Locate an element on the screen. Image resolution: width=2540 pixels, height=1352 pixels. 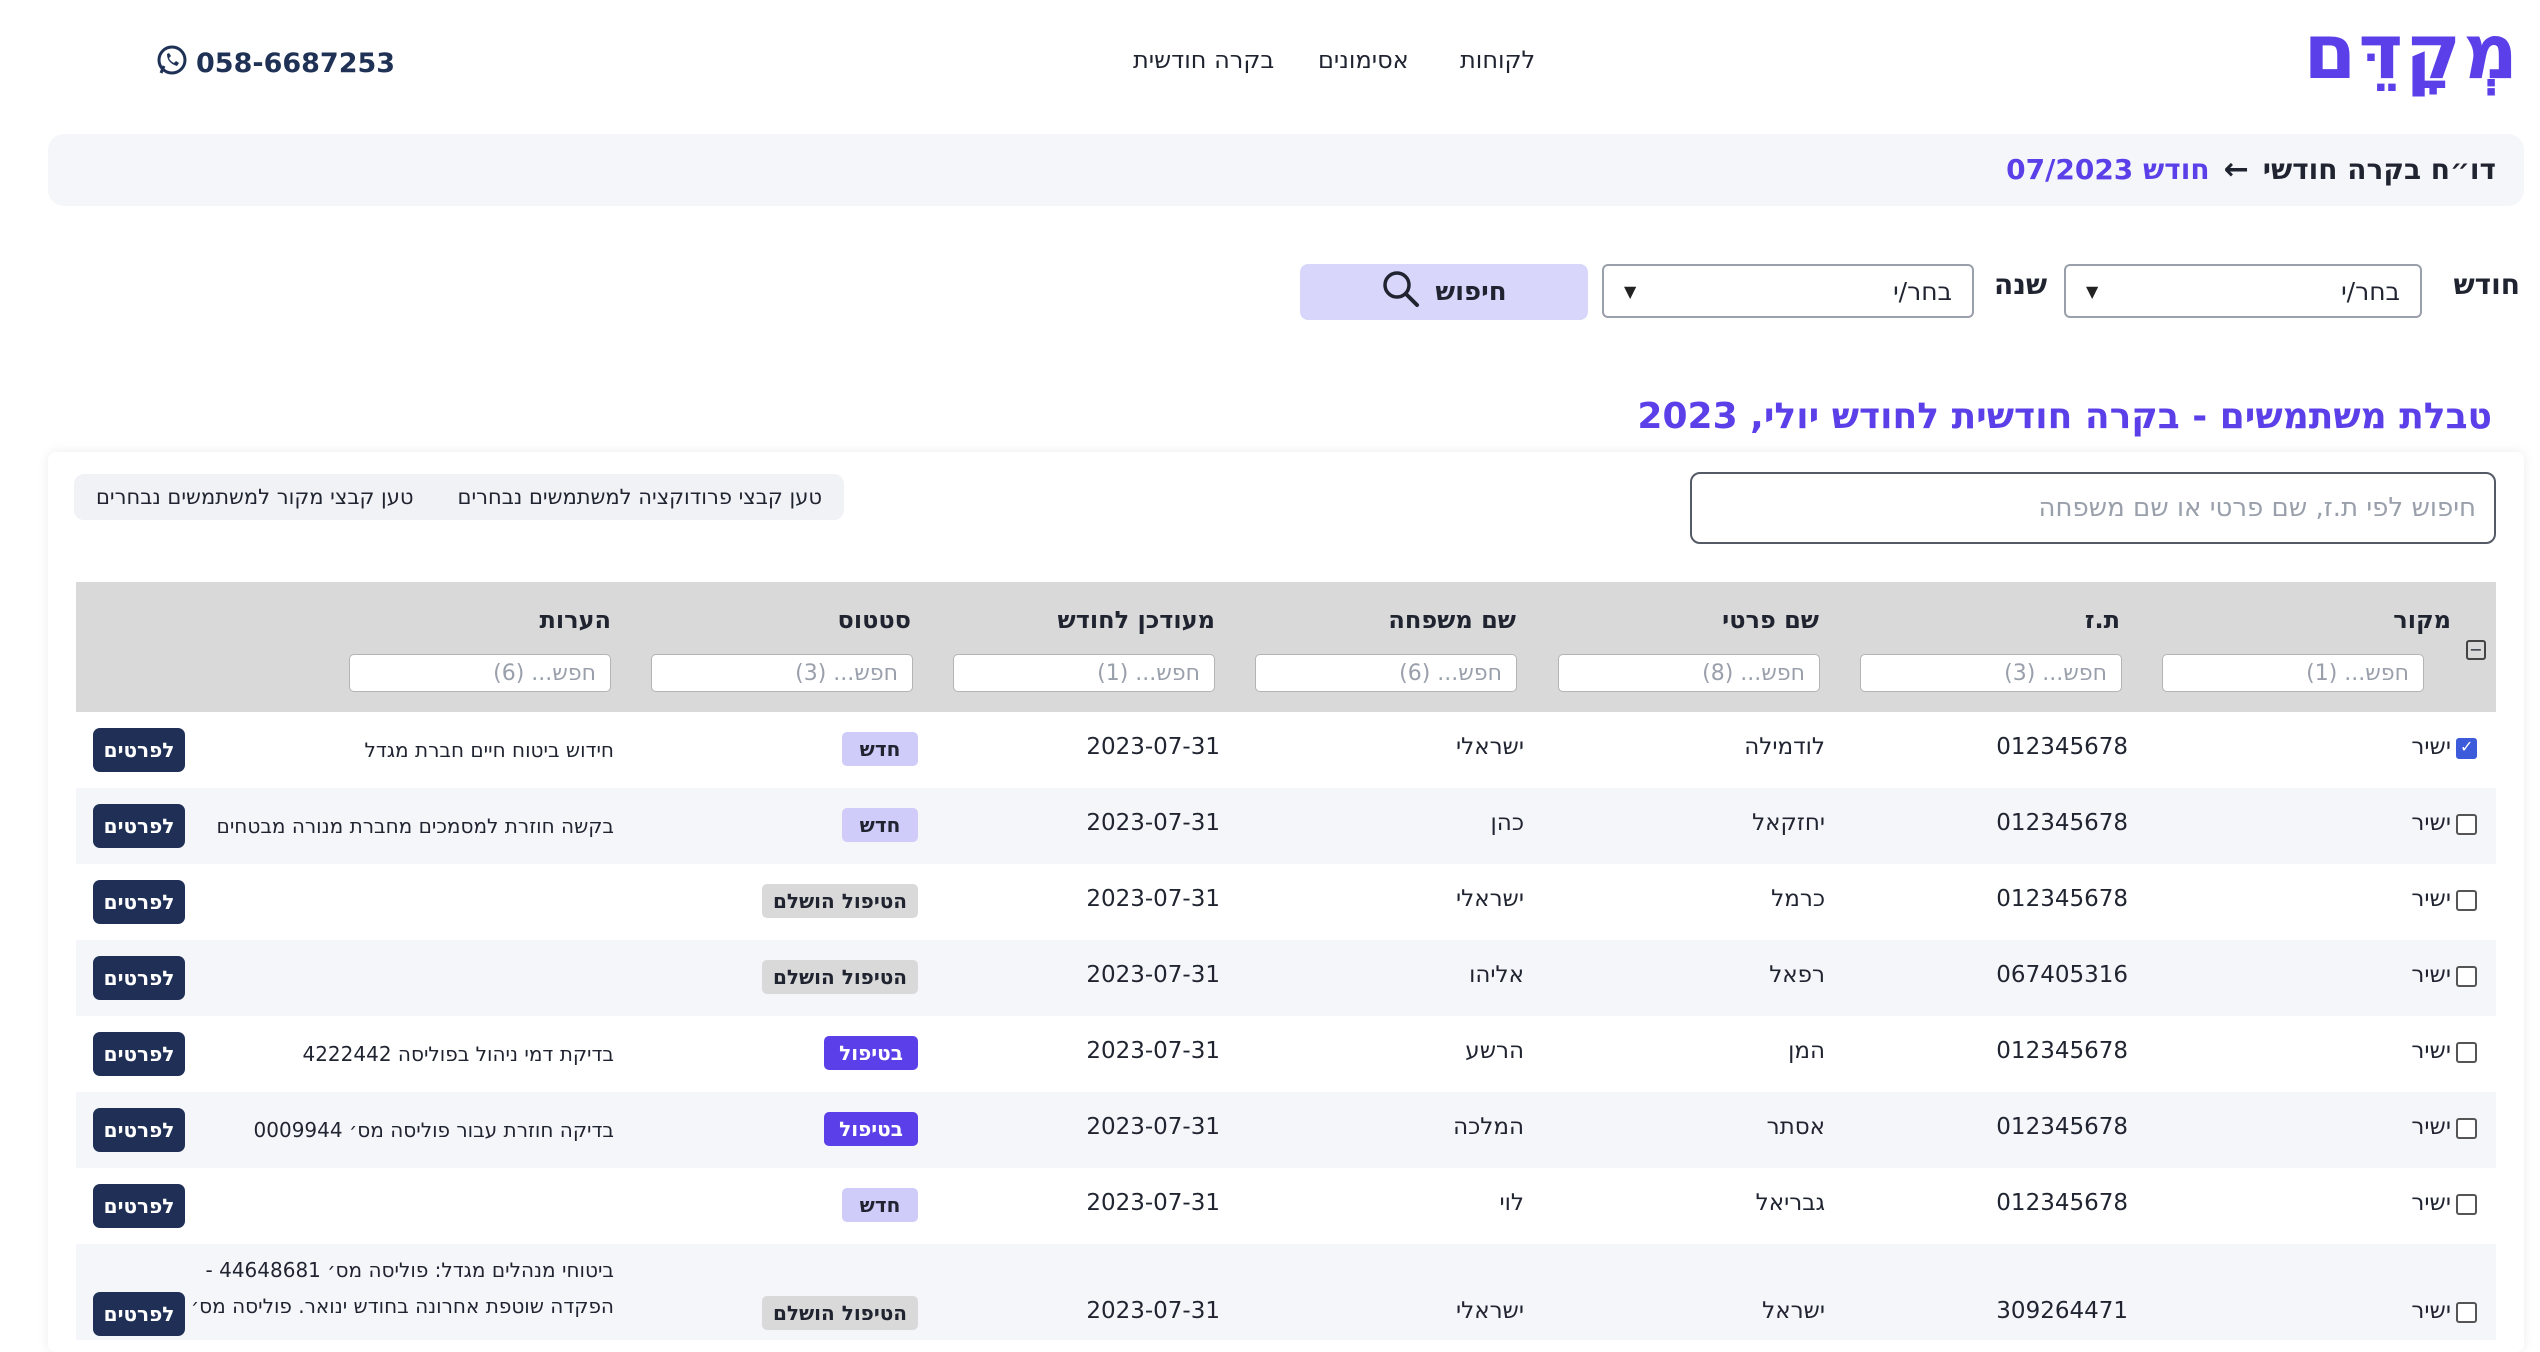
nav-tokens: אסימונים is located at coordinates (1363, 60).